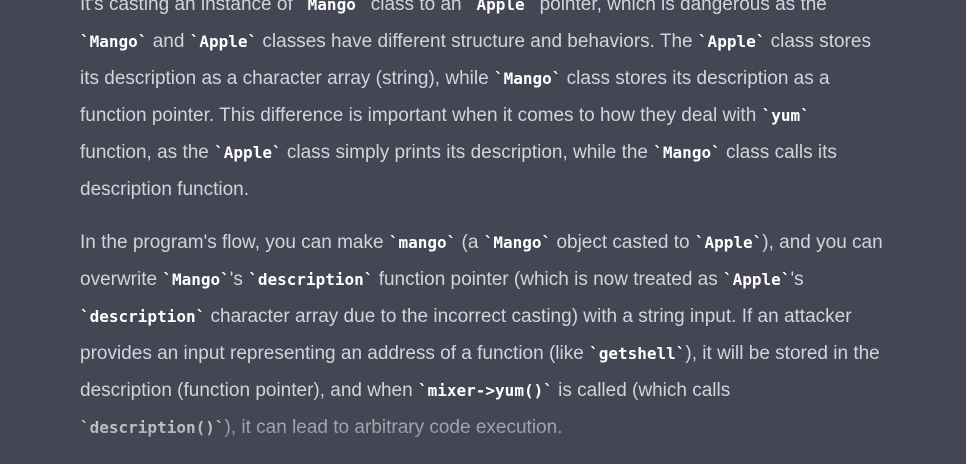 This screenshot has width=966, height=464. What do you see at coordinates (485, 390) in the screenshot?
I see `inline-code: `mixer->yum()`` at bounding box center [485, 390].